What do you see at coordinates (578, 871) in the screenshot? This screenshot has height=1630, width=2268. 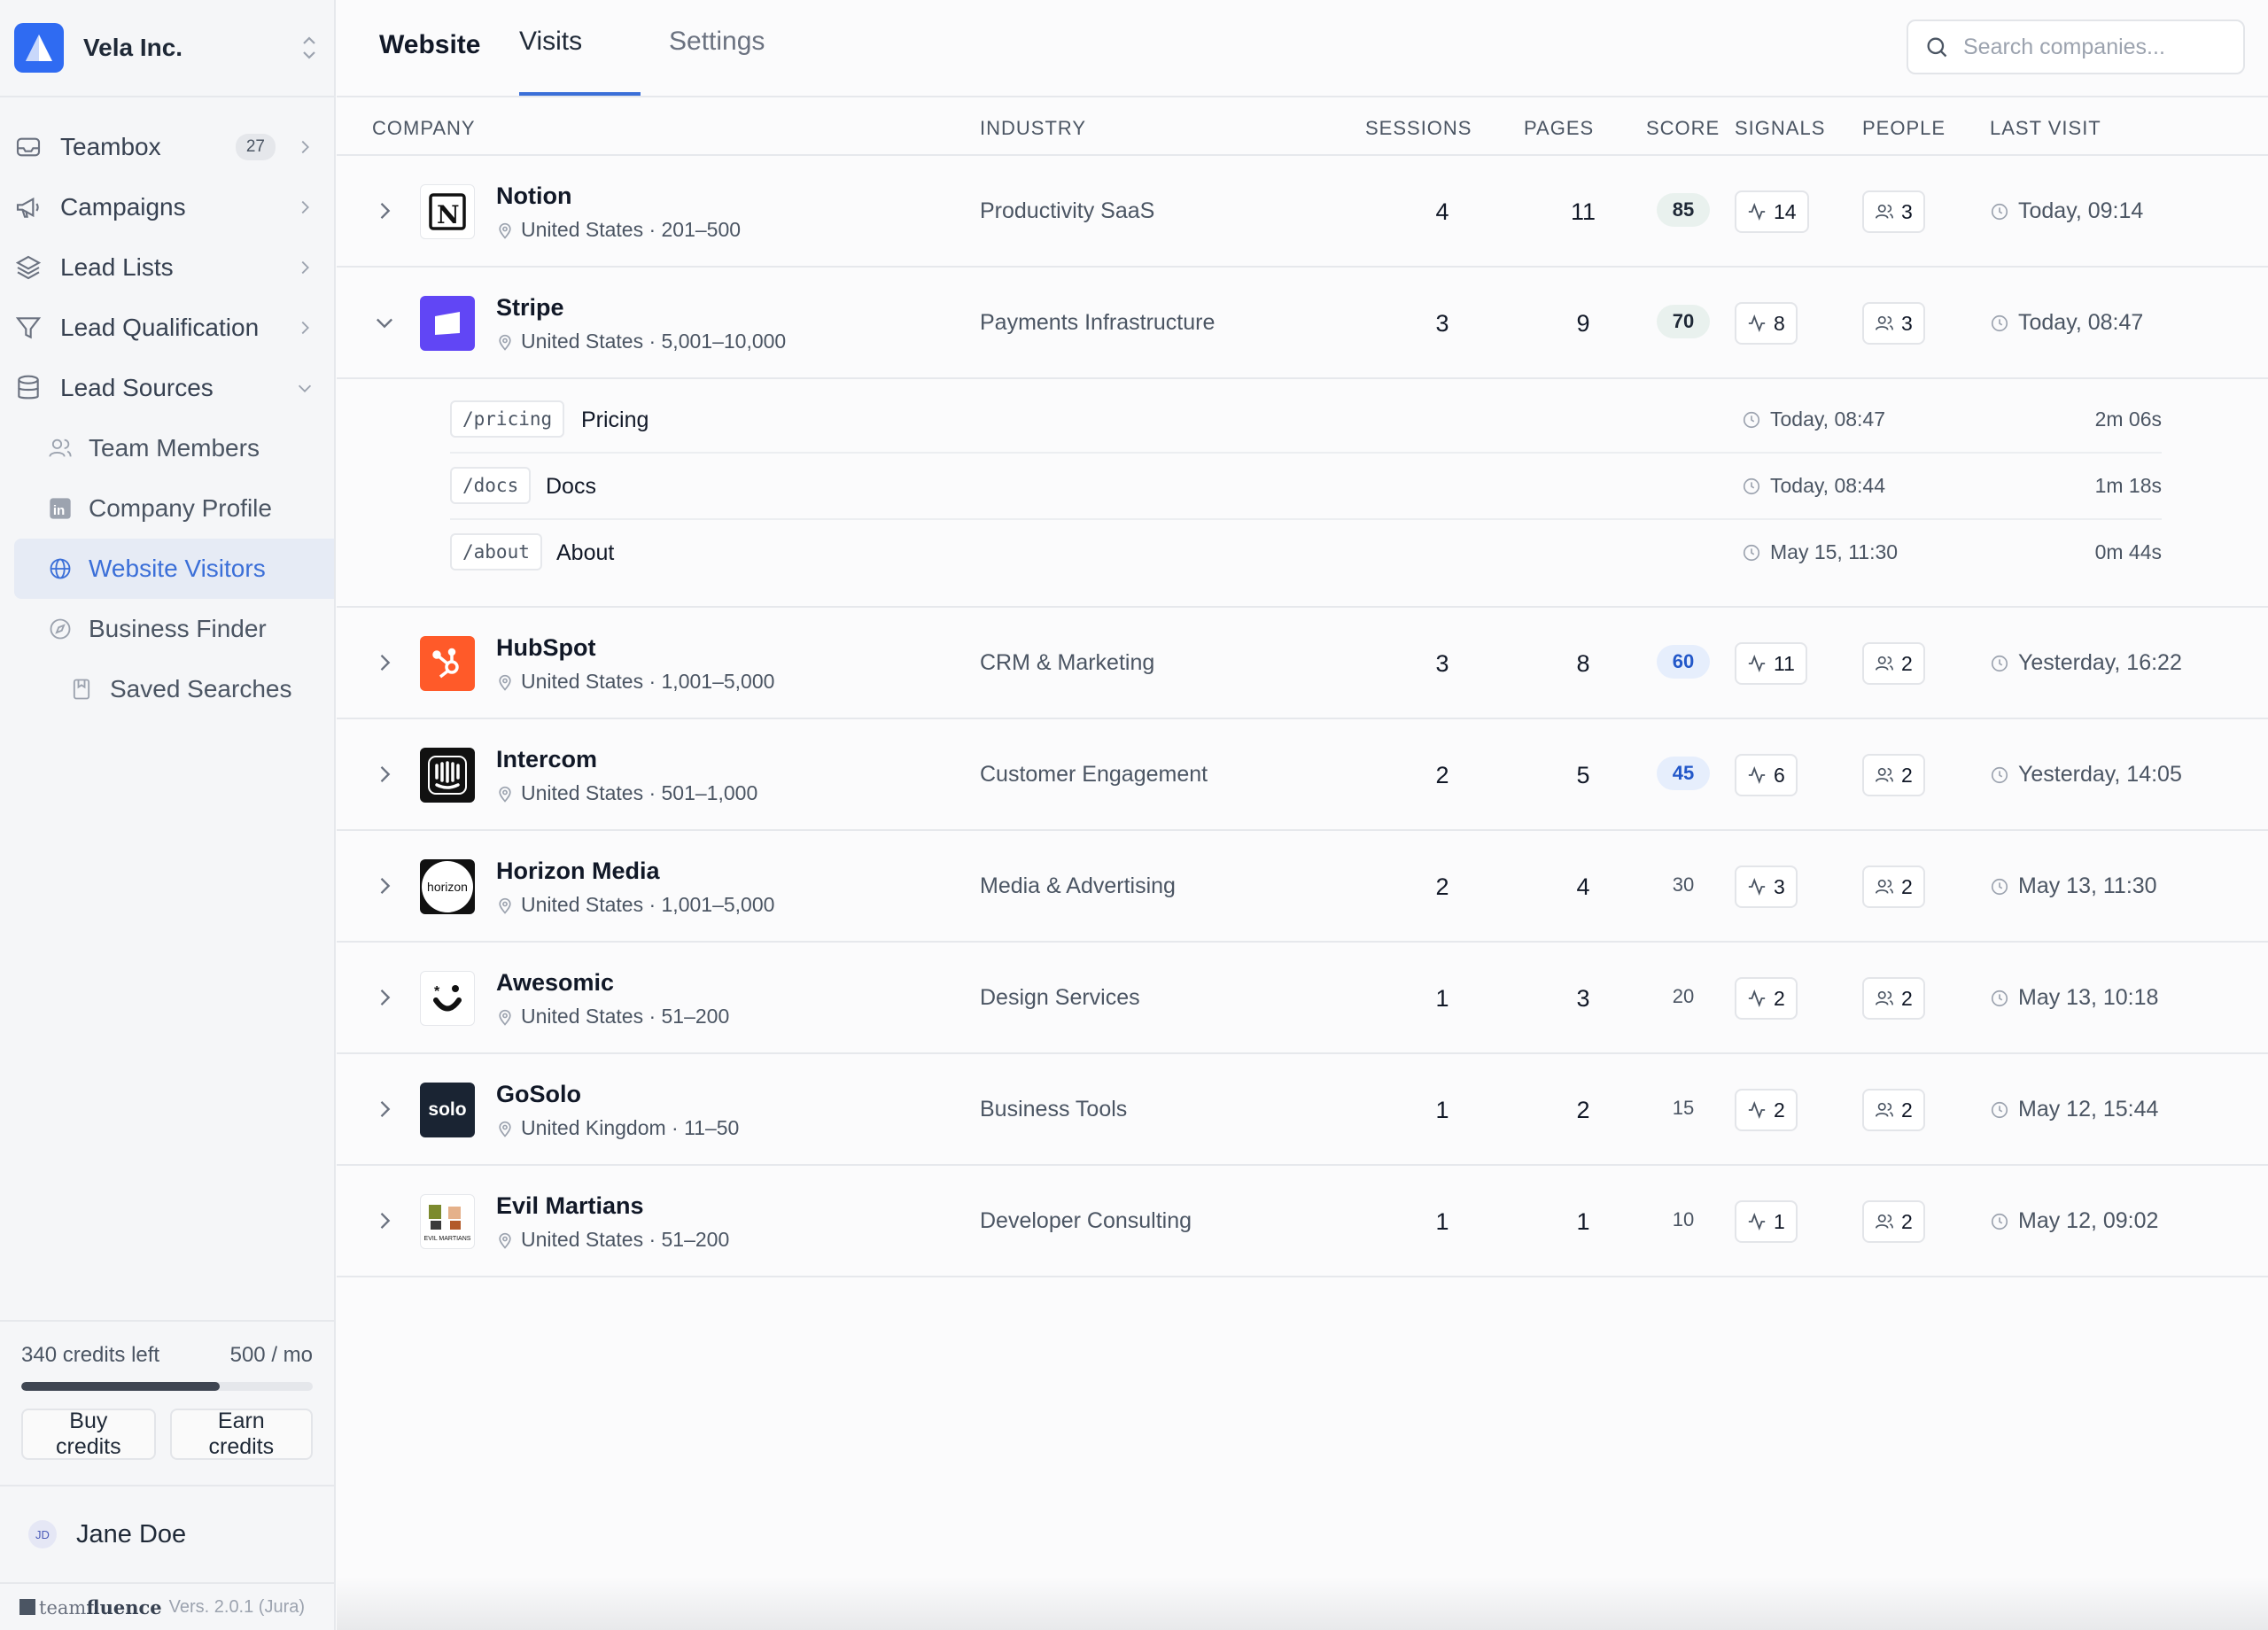 I see `company-name: Horizon Media` at bounding box center [578, 871].